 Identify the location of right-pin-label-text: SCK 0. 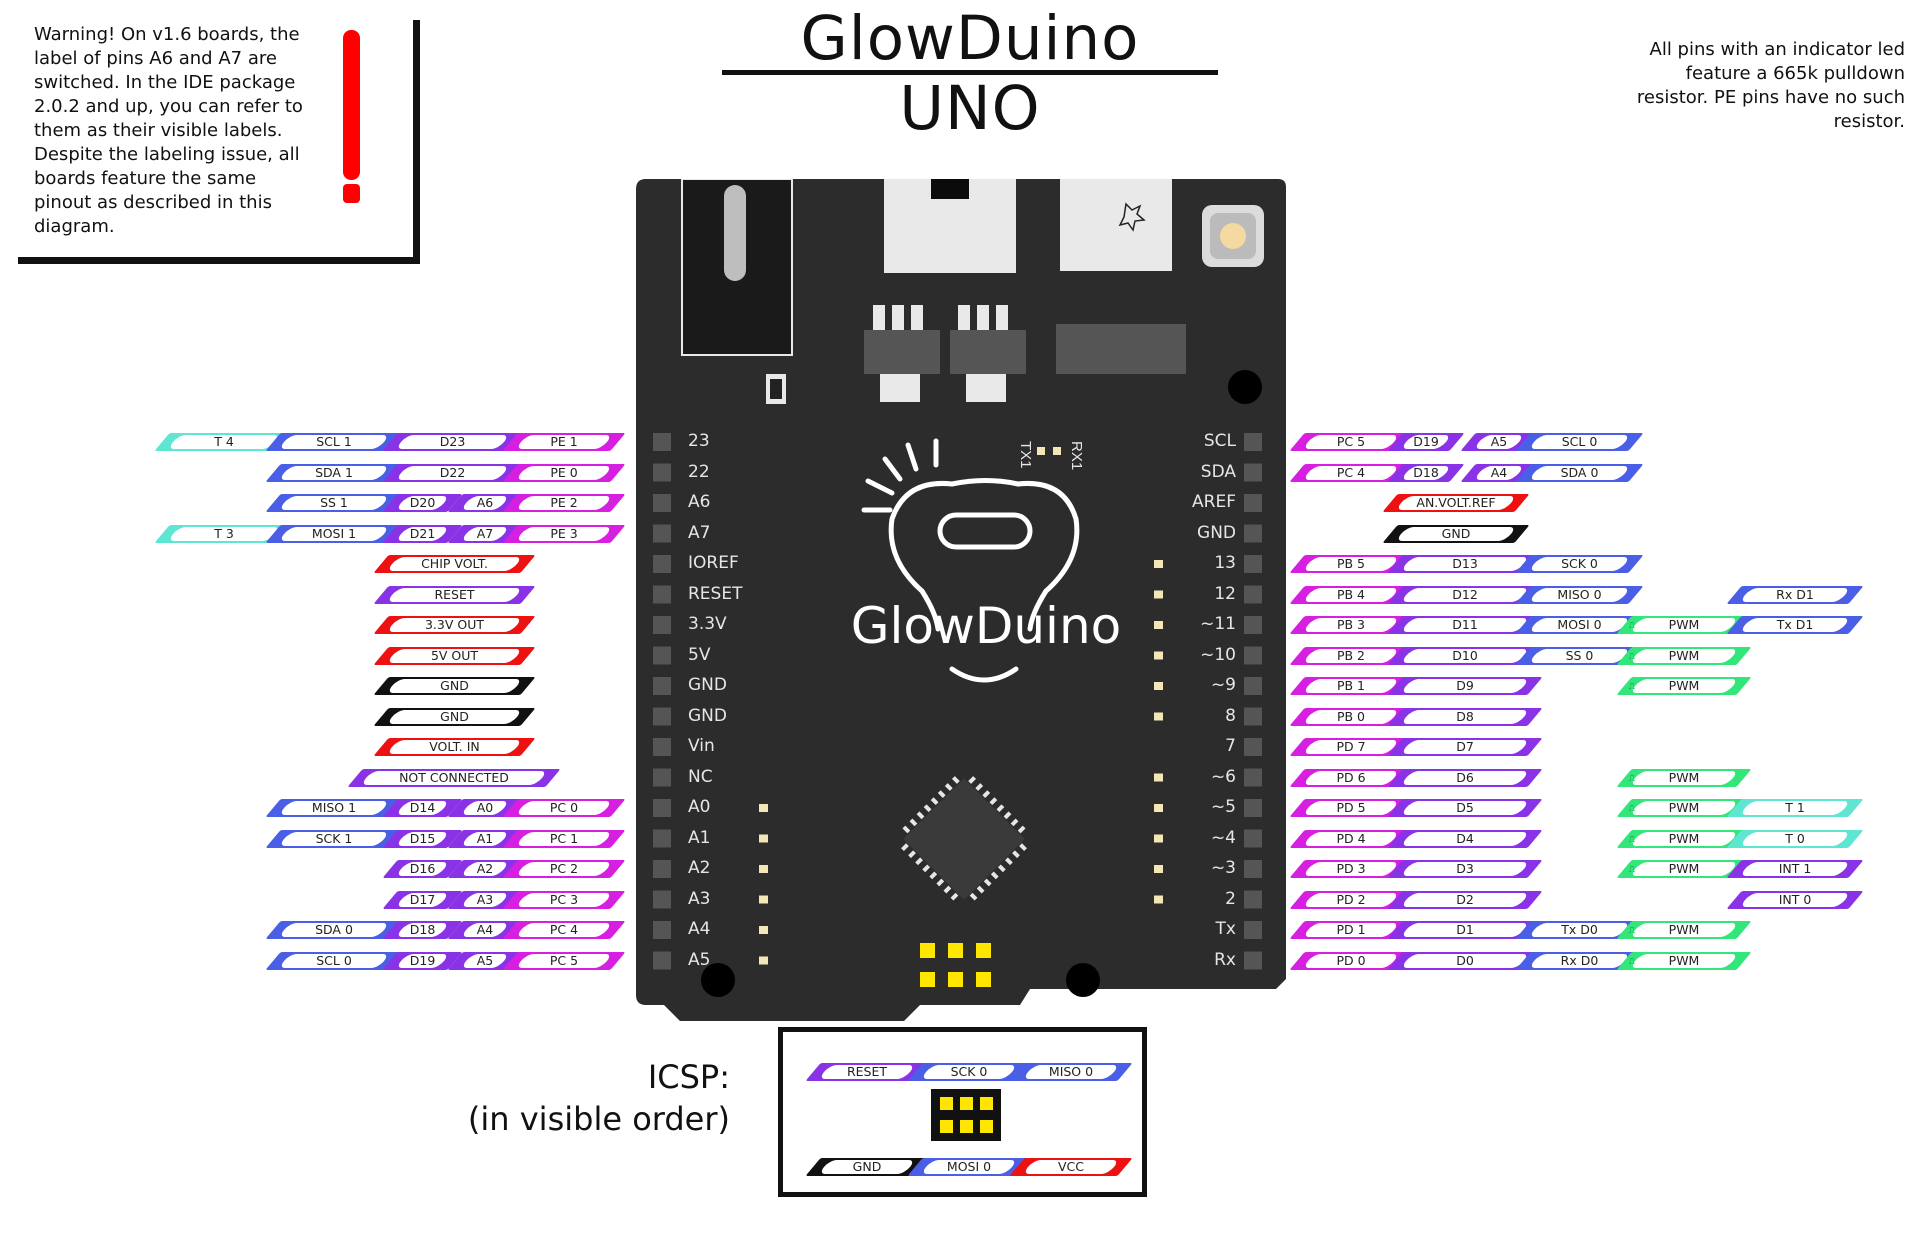
(1579, 563).